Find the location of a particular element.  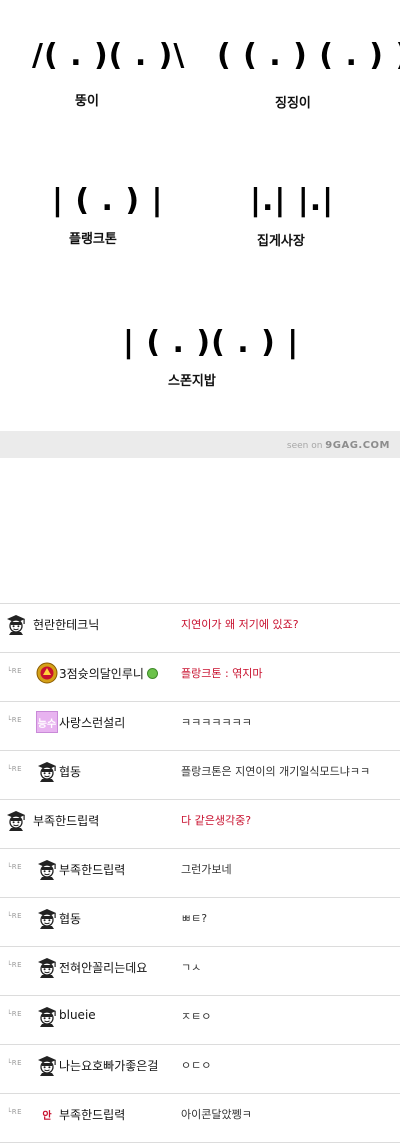

caption-mr-krabs: 집게사장 is located at coordinates (281, 241).